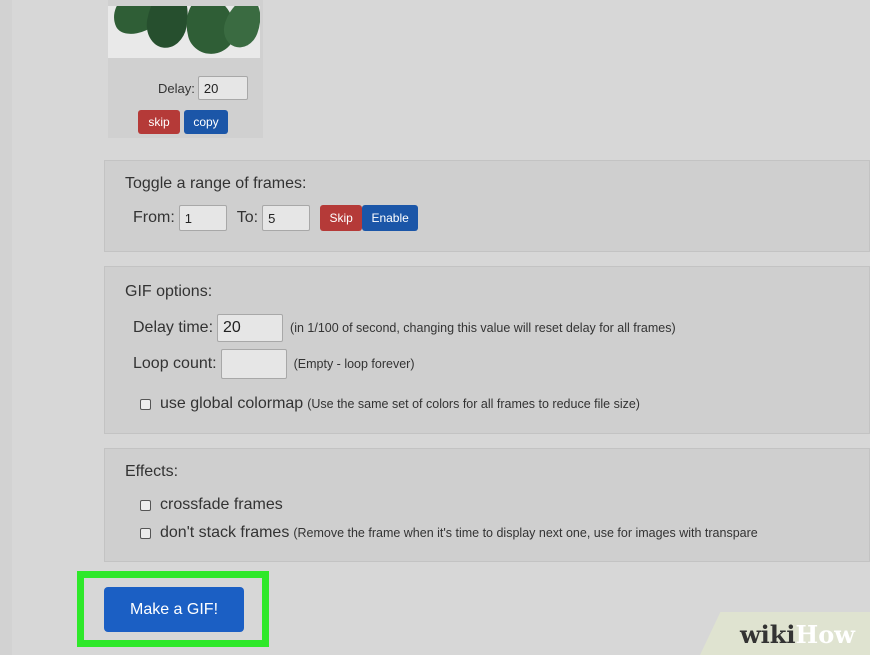 The image size is (870, 655). I want to click on frame-delay-label: Delay:, so click(176, 88).